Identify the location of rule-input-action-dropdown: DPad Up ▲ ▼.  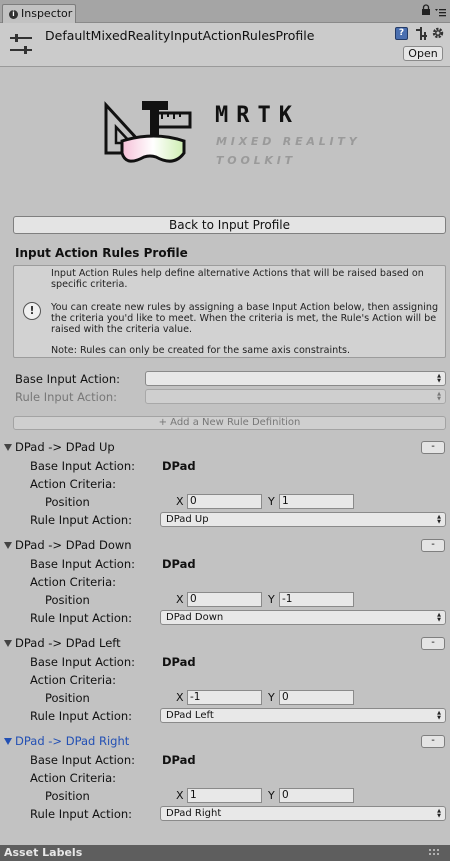
(303, 519).